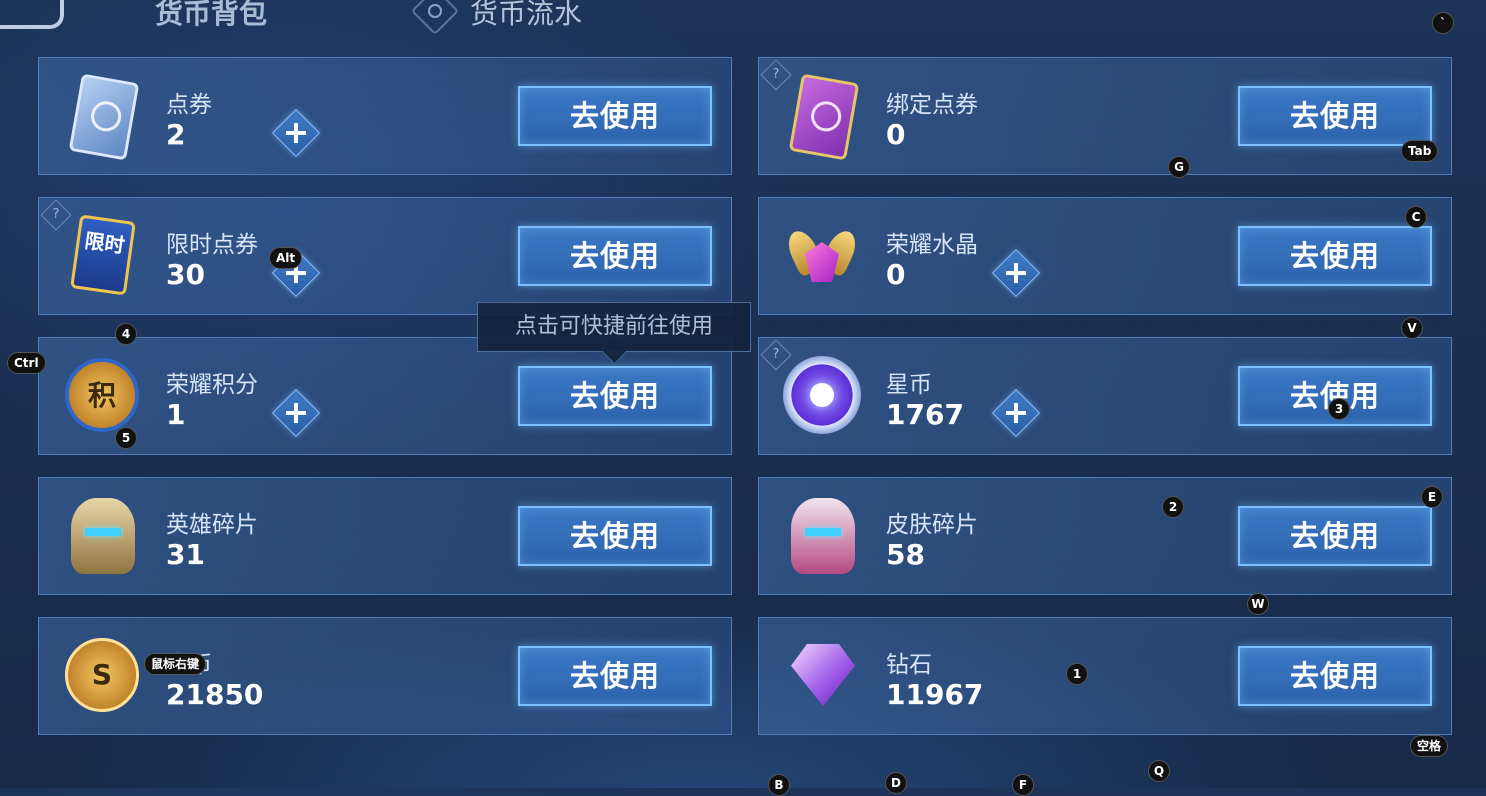  I want to click on currency-name: 绑定点券, so click(932, 105).